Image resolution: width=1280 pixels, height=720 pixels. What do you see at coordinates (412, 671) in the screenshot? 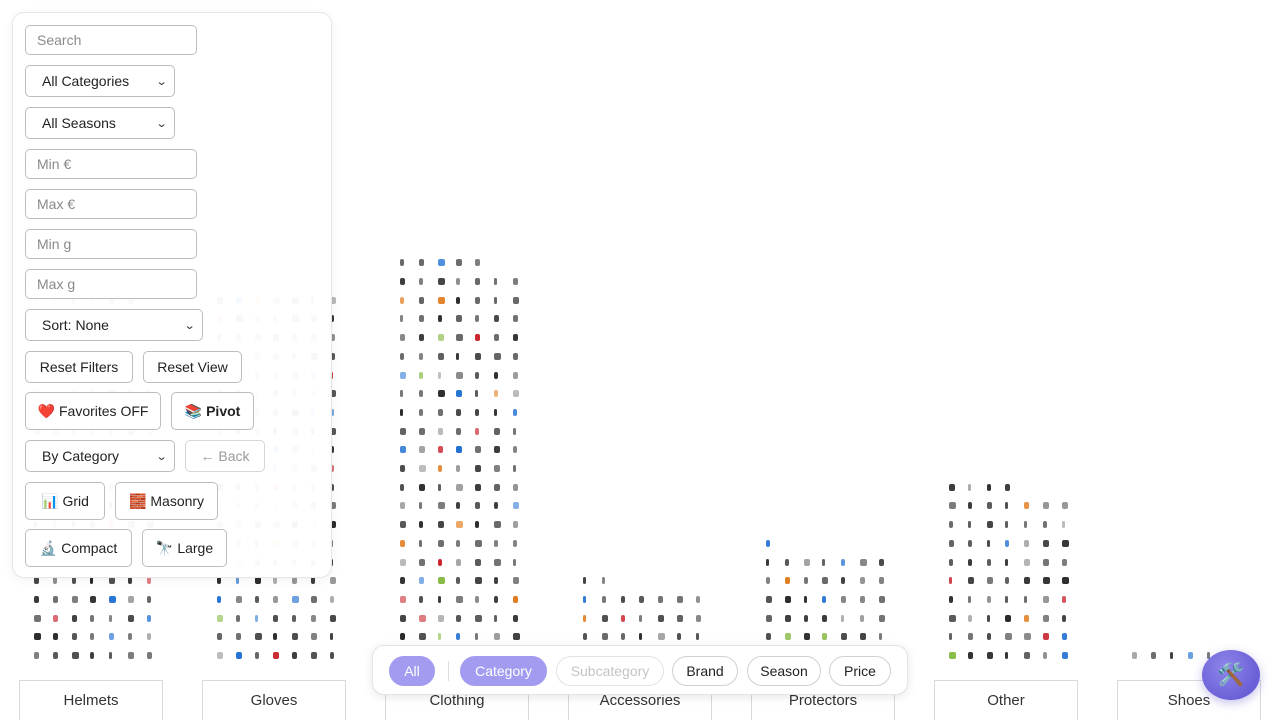
I see `all-pill: All` at bounding box center [412, 671].